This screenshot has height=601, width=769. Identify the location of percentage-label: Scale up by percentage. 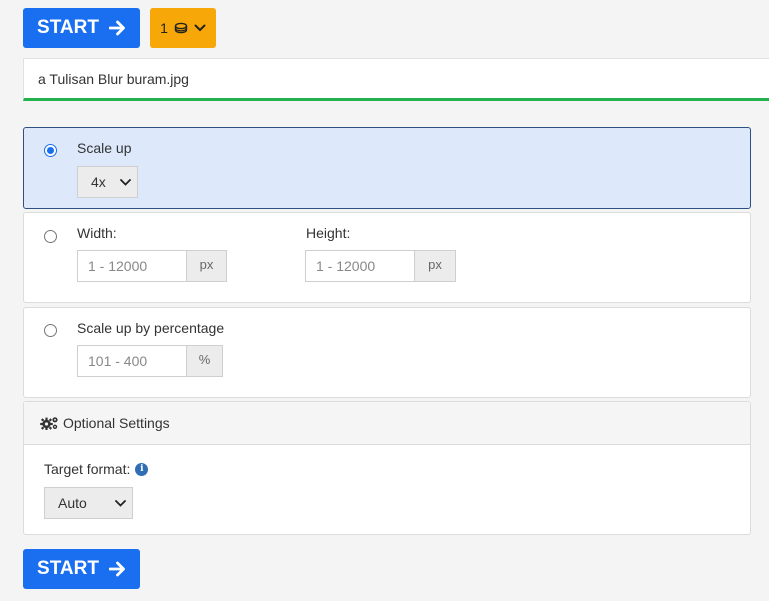
(151, 328).